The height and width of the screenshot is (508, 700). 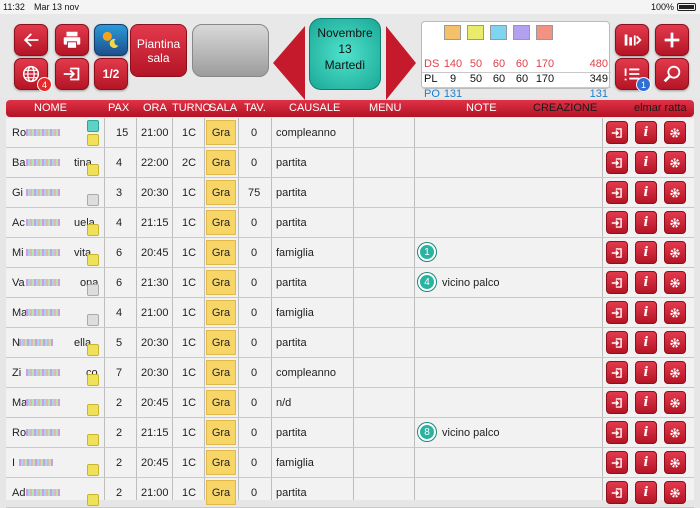 I want to click on color-swatch, so click(x=498, y=32).